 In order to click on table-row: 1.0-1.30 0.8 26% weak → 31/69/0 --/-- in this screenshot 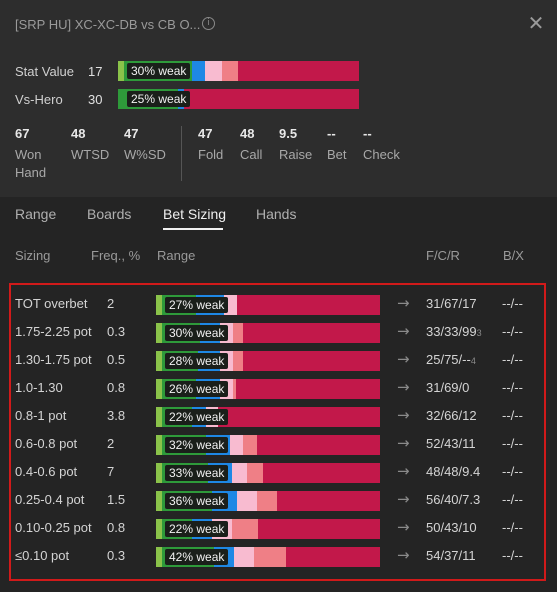, I will do `click(277, 389)`.